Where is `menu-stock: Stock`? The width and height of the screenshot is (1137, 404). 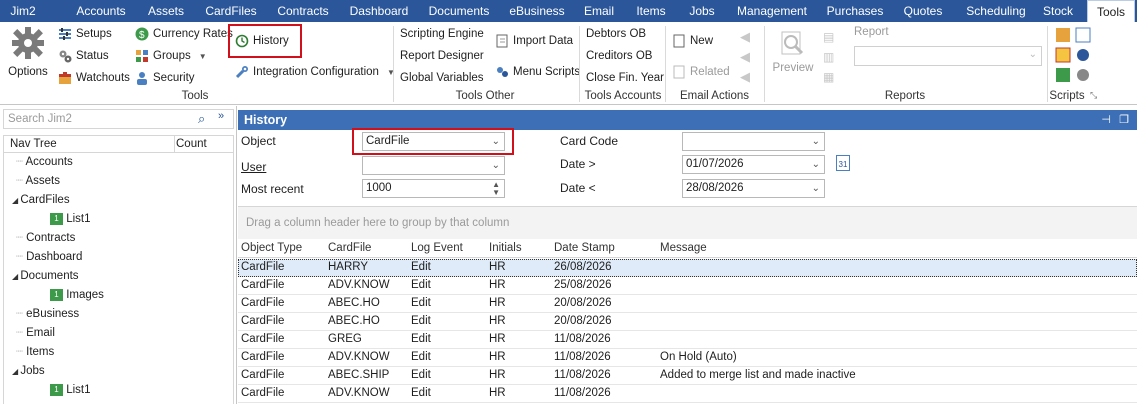
menu-stock: Stock is located at coordinates (1058, 11).